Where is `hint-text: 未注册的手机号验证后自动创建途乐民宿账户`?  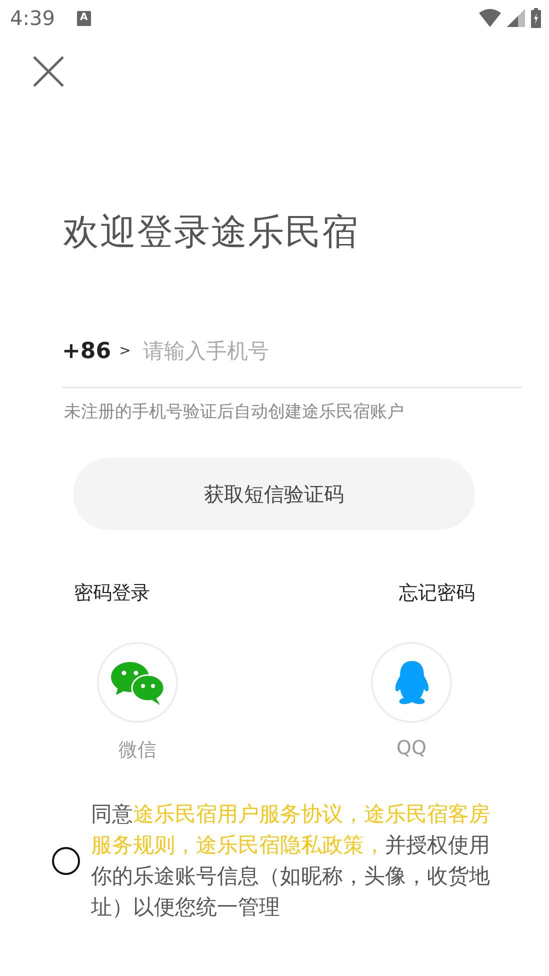 hint-text: 未注册的手机号验证后自动创建途乐民宿账户 is located at coordinates (234, 412).